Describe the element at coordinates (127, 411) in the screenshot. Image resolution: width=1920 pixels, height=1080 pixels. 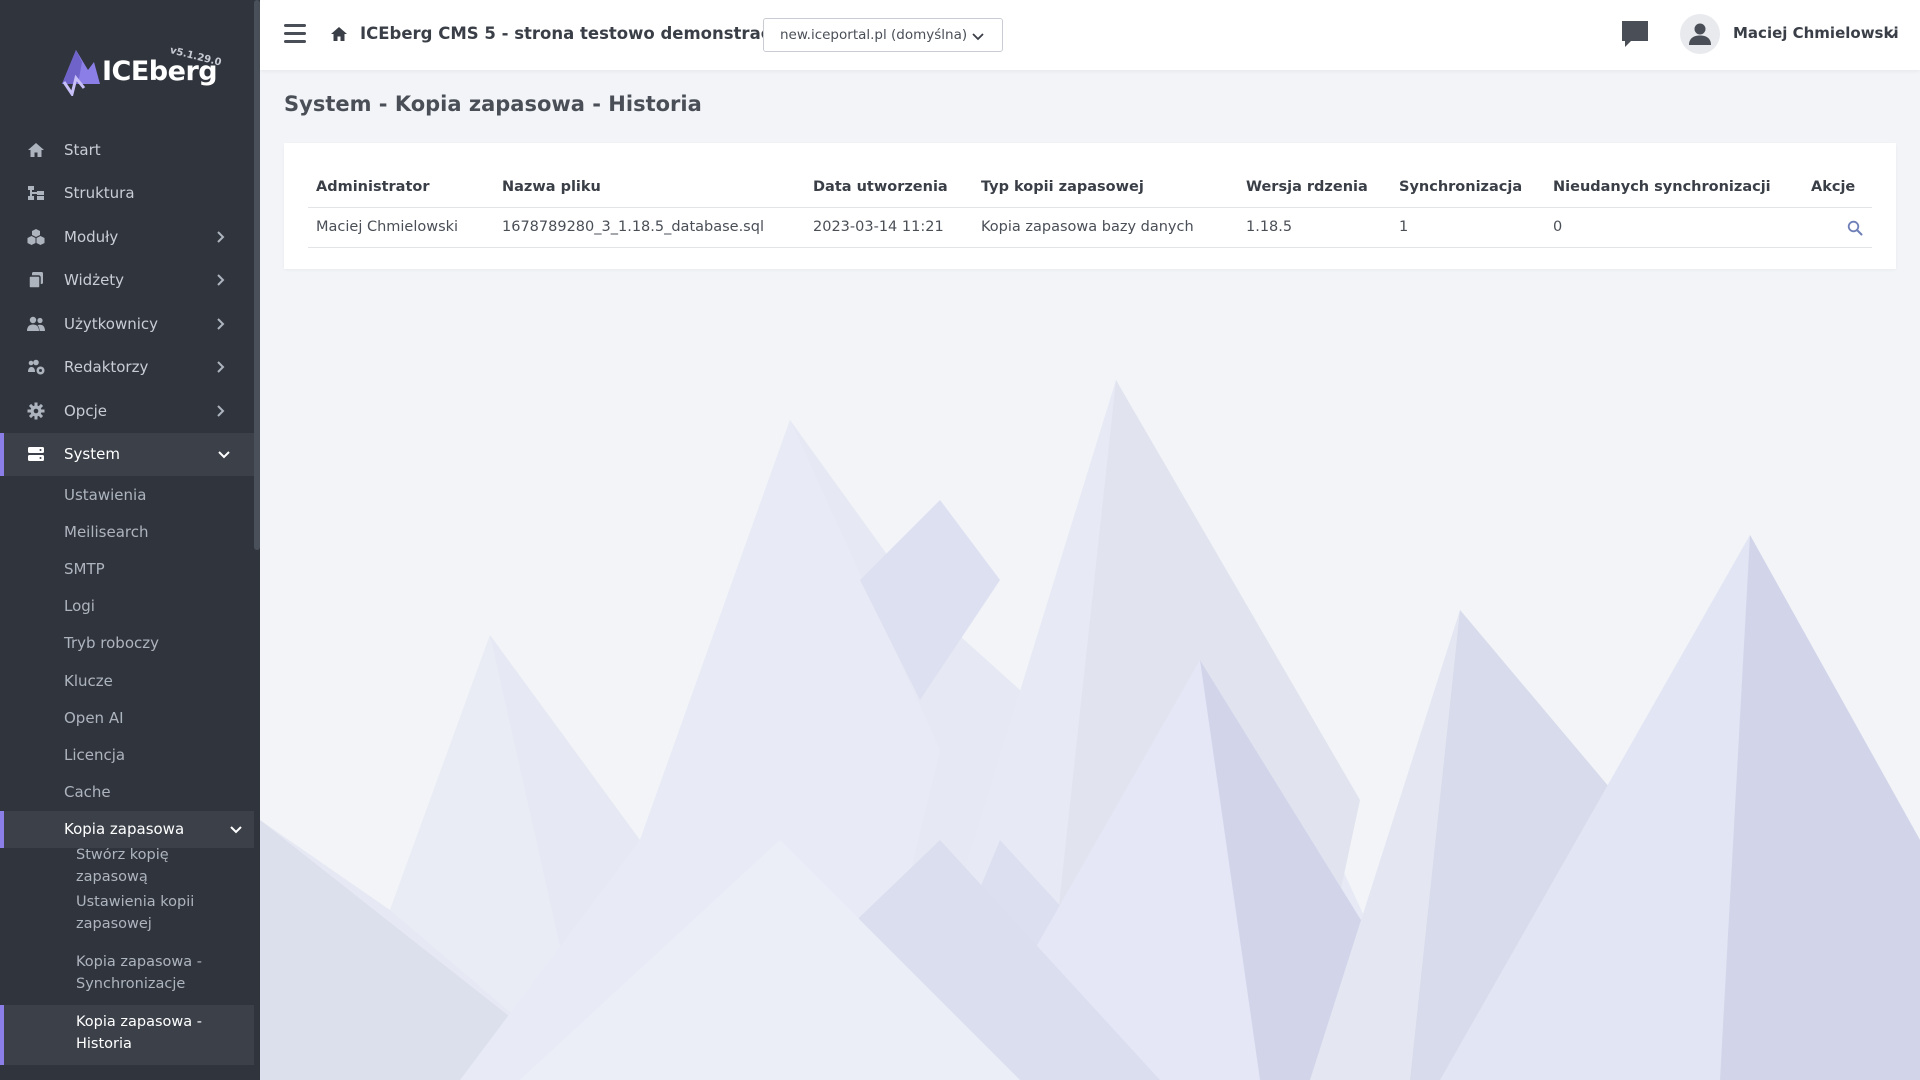
I see `sidebar-item-opcje: Opcje` at that location.